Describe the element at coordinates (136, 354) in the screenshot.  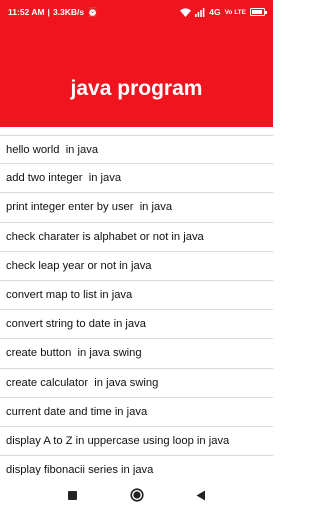
I see `list-item: create button in java swing` at that location.